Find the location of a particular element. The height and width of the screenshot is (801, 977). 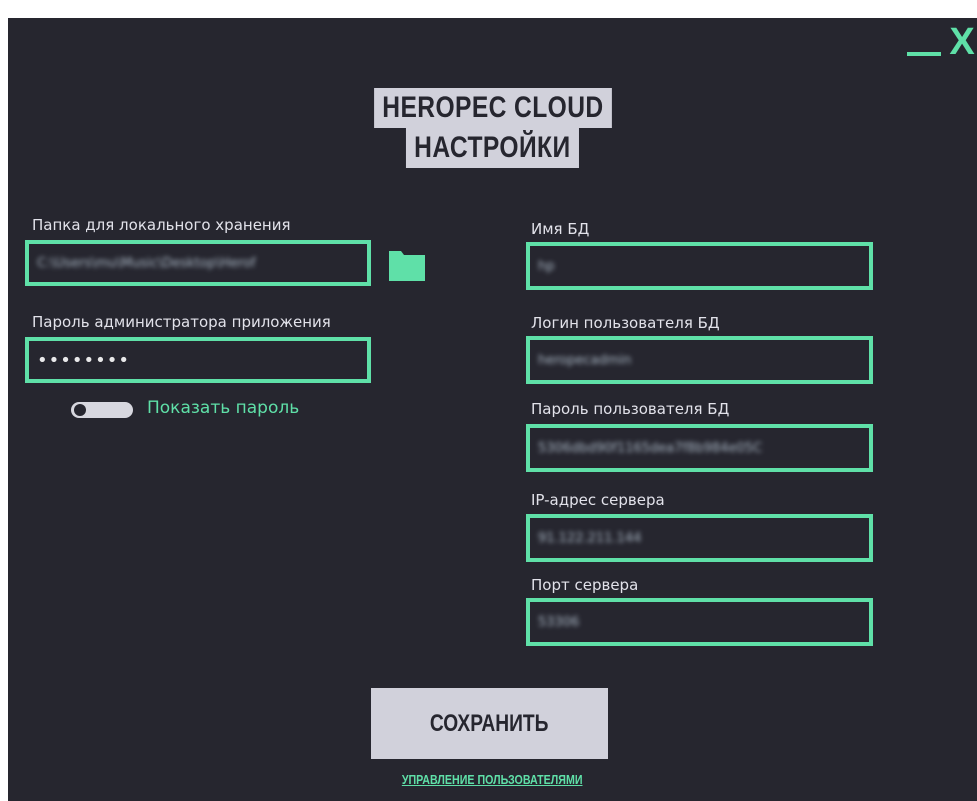

title-line-app: HEROPEC CLOUD is located at coordinates (492, 108).